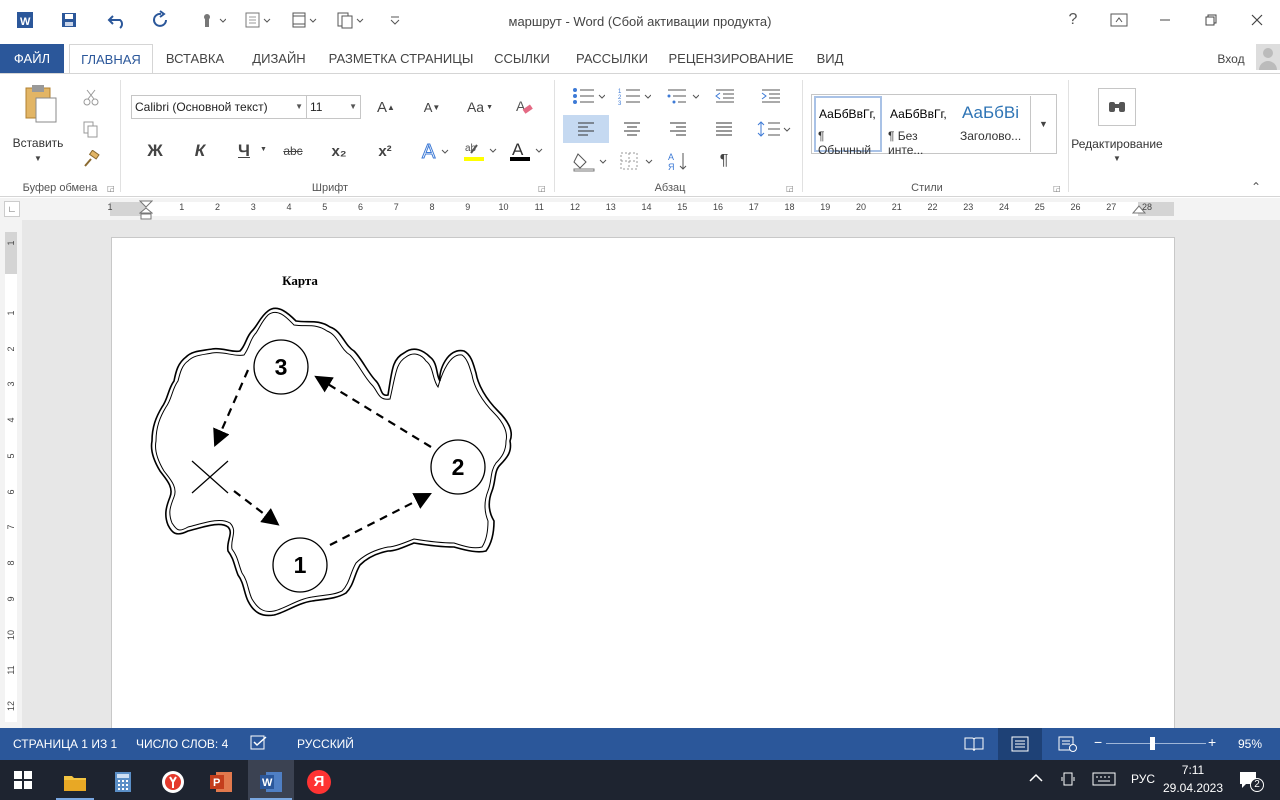 The width and height of the screenshot is (1280, 800). I want to click on word-count: ЧИСЛО СЛОВ: 4, so click(182, 744).